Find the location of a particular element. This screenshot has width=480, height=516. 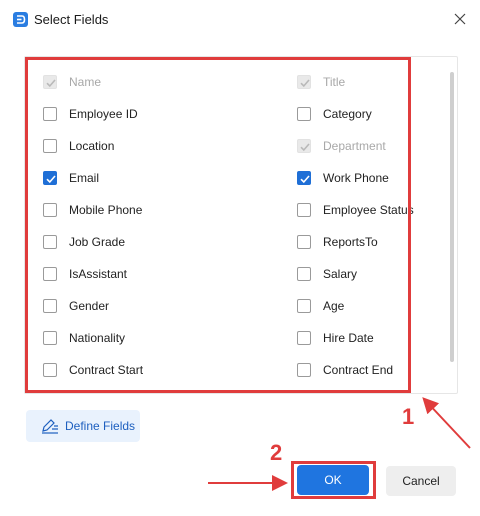

checkbox-contract-end is located at coordinates (304, 370).